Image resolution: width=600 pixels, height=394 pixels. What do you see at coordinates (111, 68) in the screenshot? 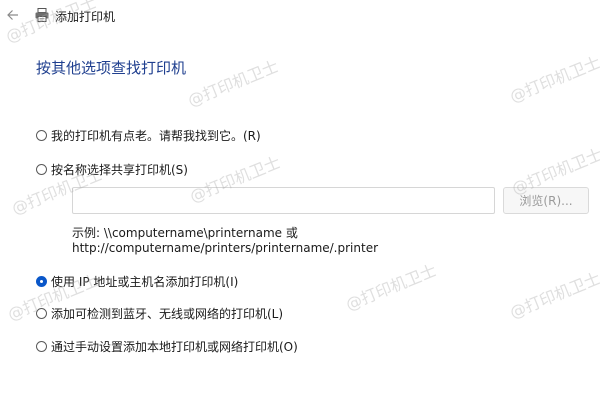
I see `page-title: 按其他选项查找打印机` at bounding box center [111, 68].